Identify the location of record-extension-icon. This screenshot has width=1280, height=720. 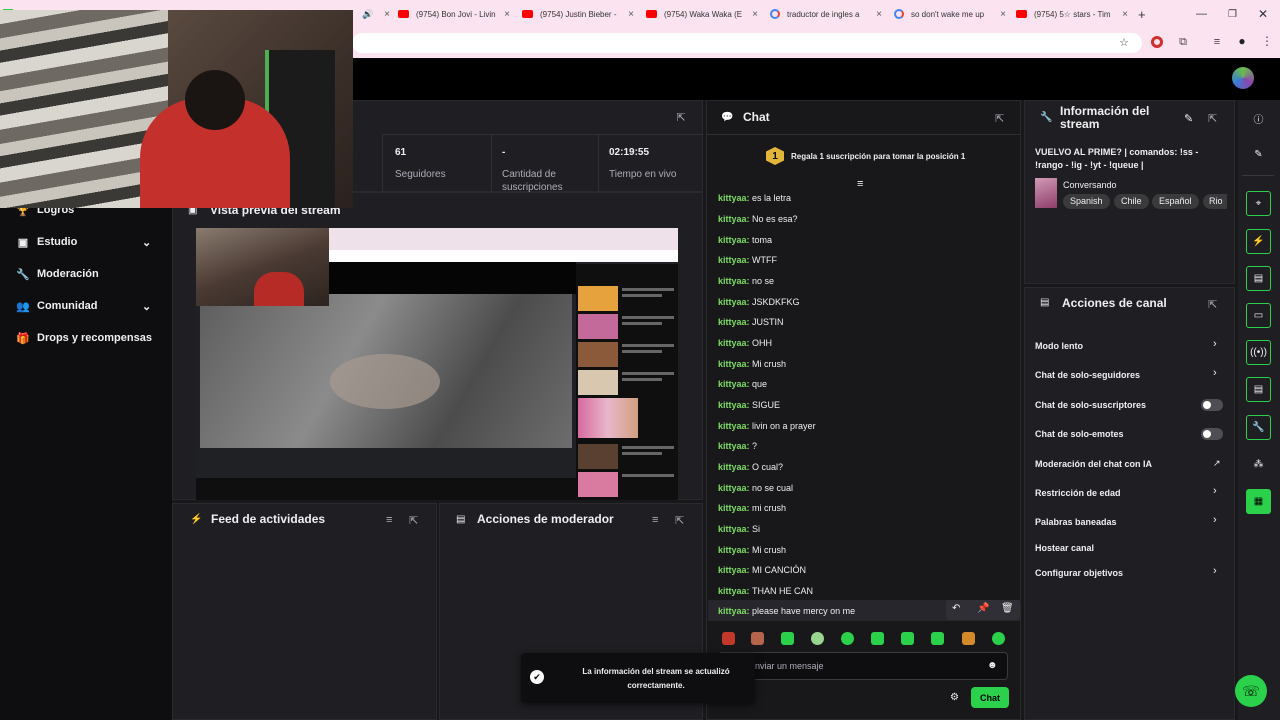
(1157, 42).